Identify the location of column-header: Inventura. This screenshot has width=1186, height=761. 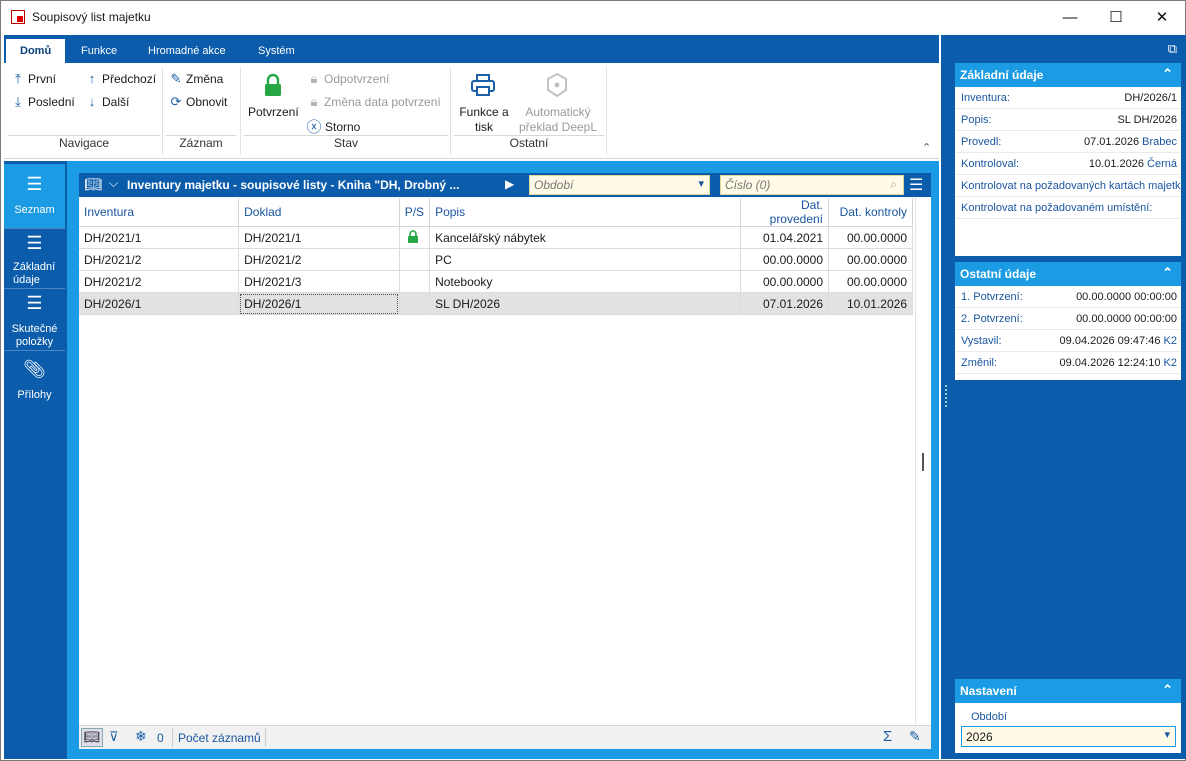
(159, 212).